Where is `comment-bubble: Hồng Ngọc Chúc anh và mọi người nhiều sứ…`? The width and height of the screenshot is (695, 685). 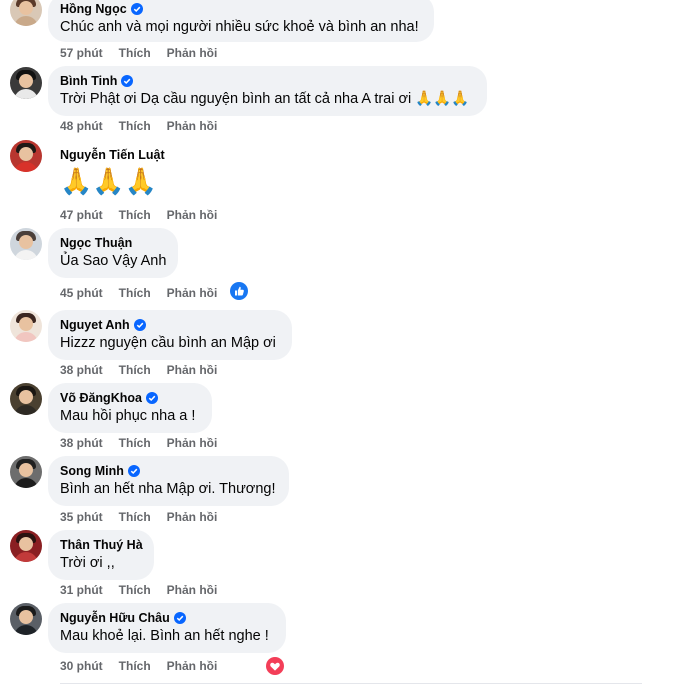
comment-bubble: Hồng Ngọc Chúc anh và mọi người nhiều sứ… is located at coordinates (241, 21).